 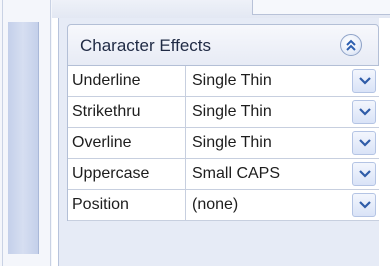 I want to click on section-title: Character Effects, so click(x=146, y=45).